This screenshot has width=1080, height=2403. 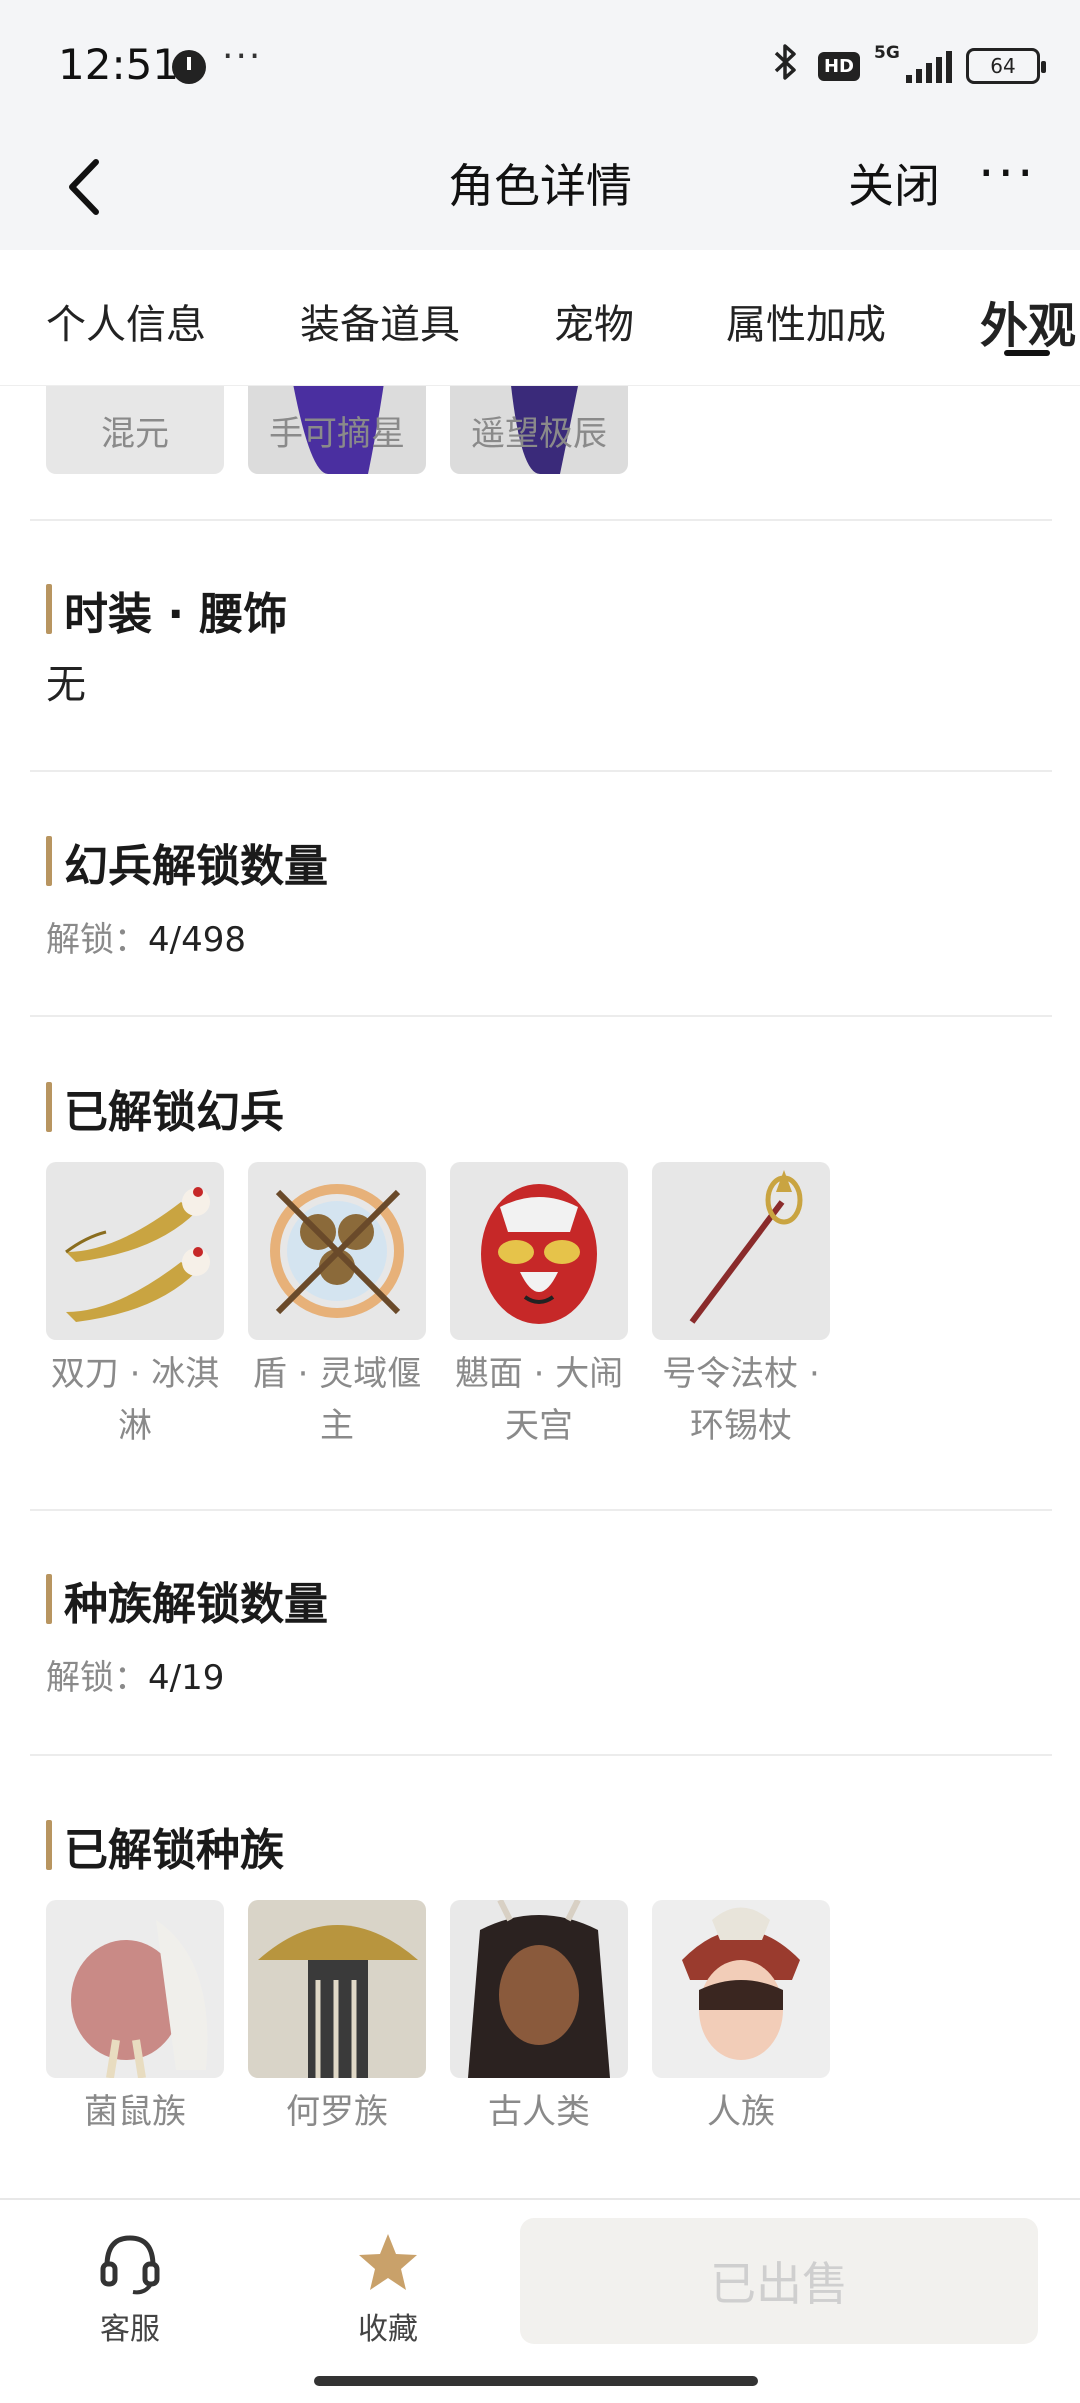 What do you see at coordinates (539, 1426) in the screenshot?
I see `weapon-name-line2: 天宫` at bounding box center [539, 1426].